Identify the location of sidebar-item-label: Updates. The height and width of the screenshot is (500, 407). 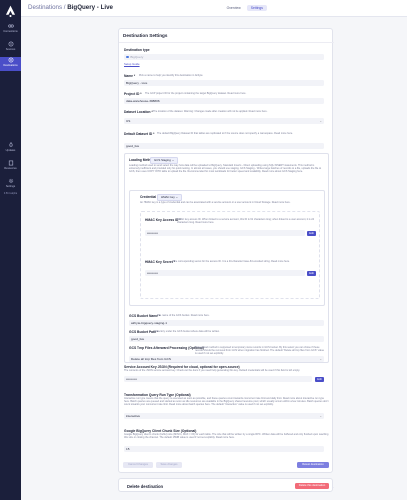
(10, 150).